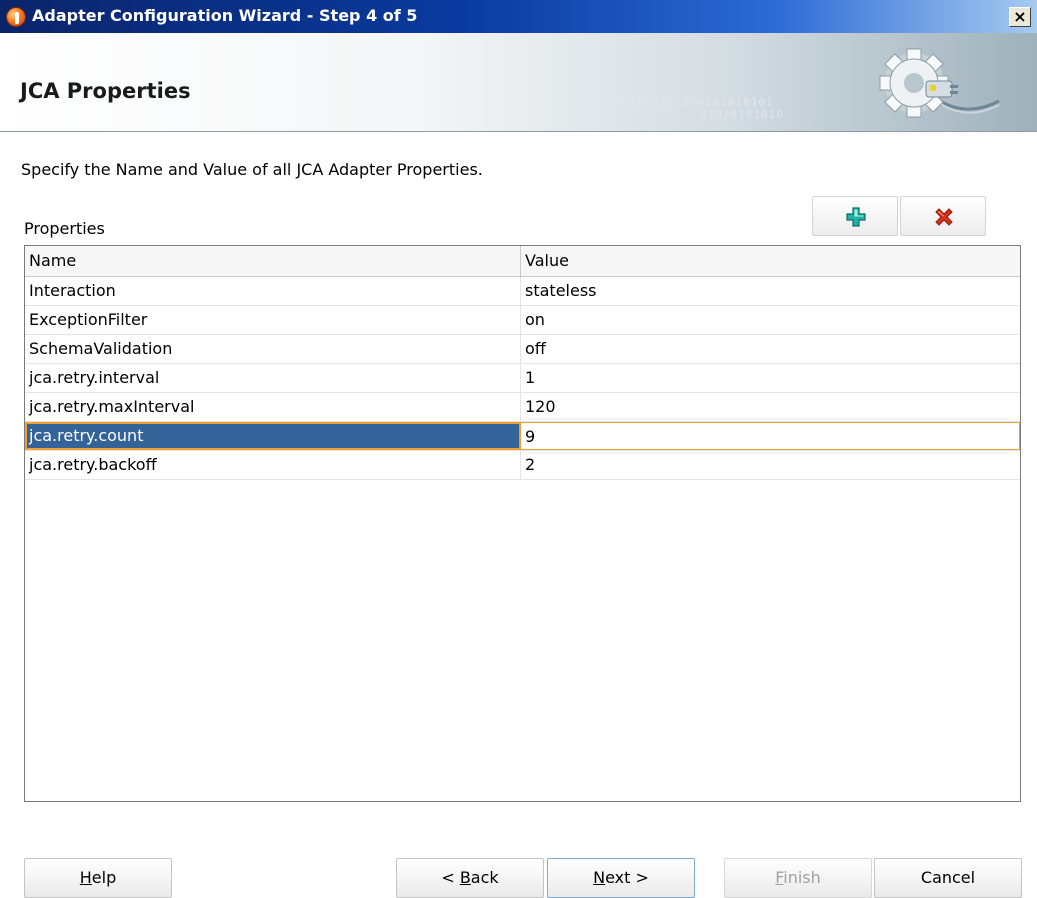 This screenshot has width=1037, height=898. What do you see at coordinates (273, 407) in the screenshot?
I see `property-name-cell: jca.retry.maxInterval` at bounding box center [273, 407].